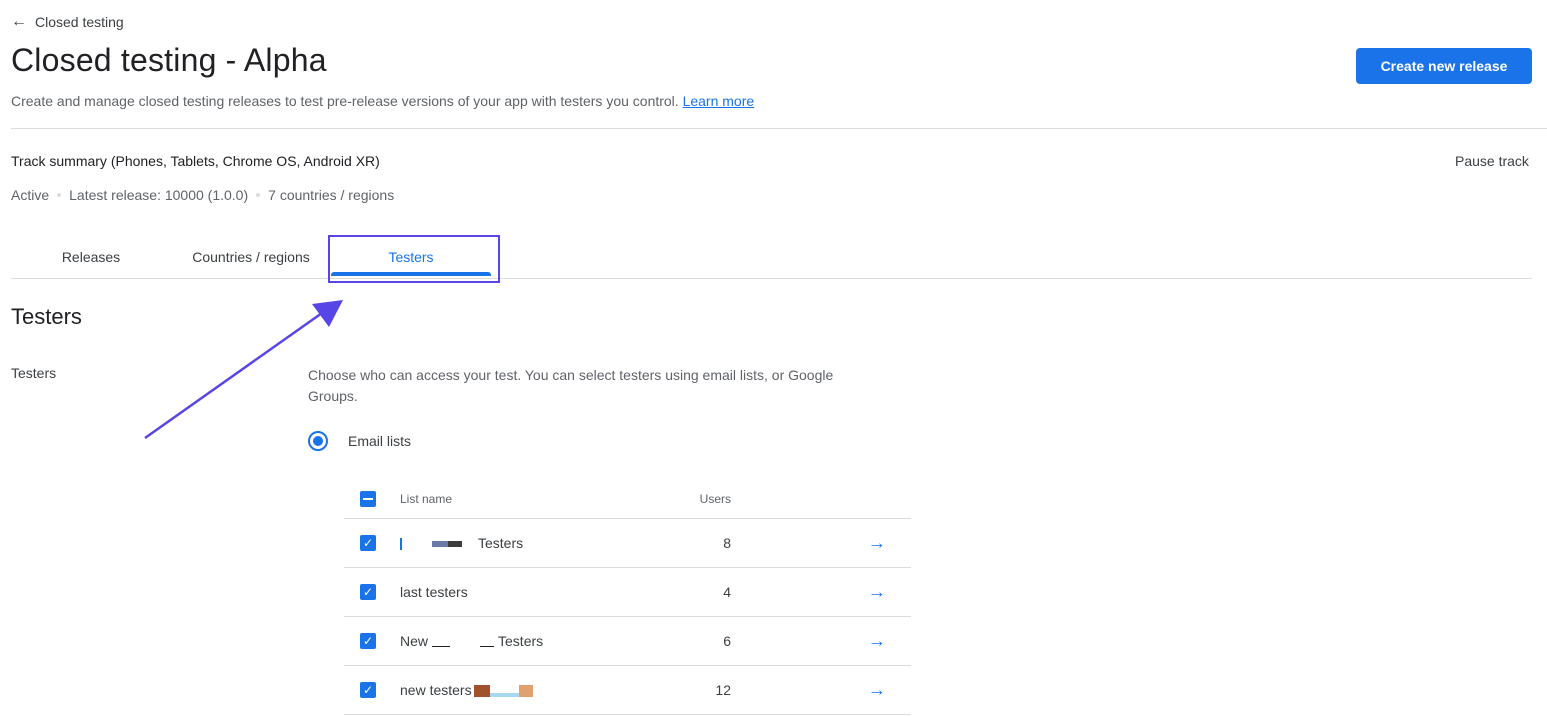  I want to click on list-name-prefix: New, so click(414, 641).